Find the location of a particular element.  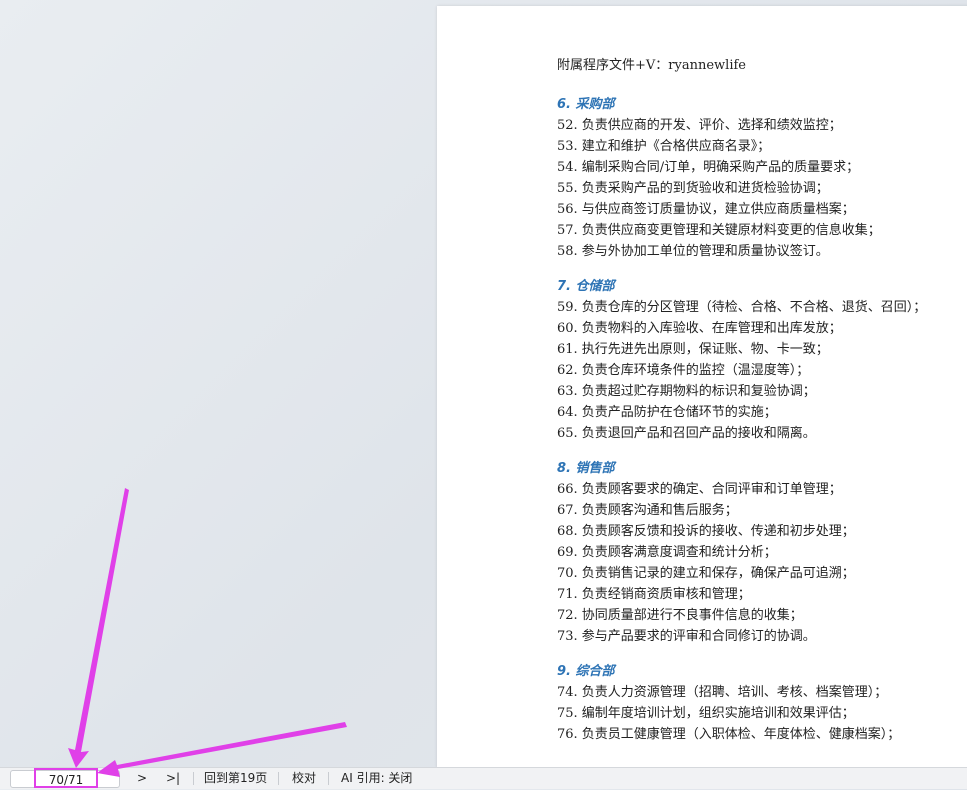

list-item: 65. 负责退回产品和召回产品的接收和隔离。 is located at coordinates (686, 433).